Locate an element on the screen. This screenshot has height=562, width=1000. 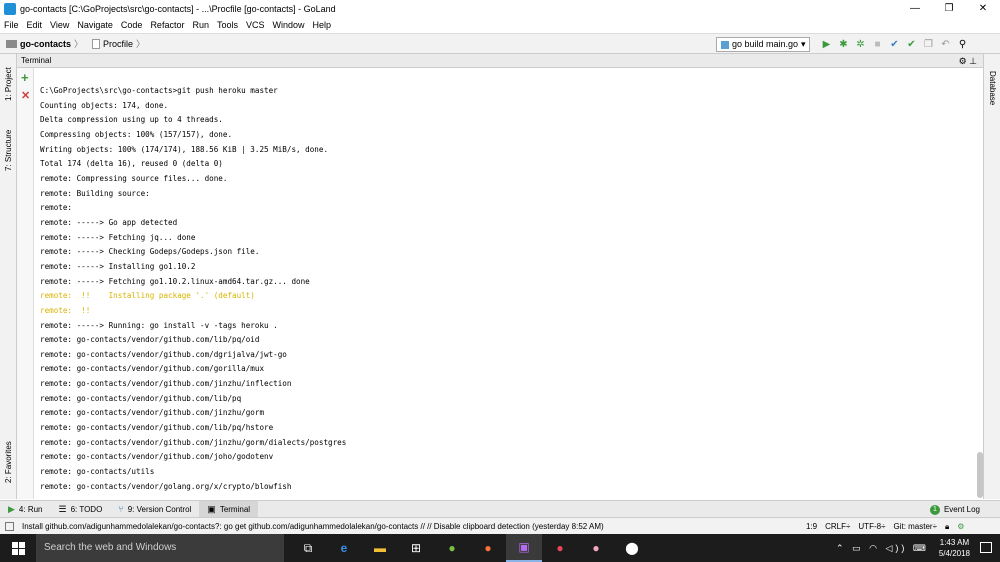
menu-refactor: Refactor is located at coordinates (167, 25).